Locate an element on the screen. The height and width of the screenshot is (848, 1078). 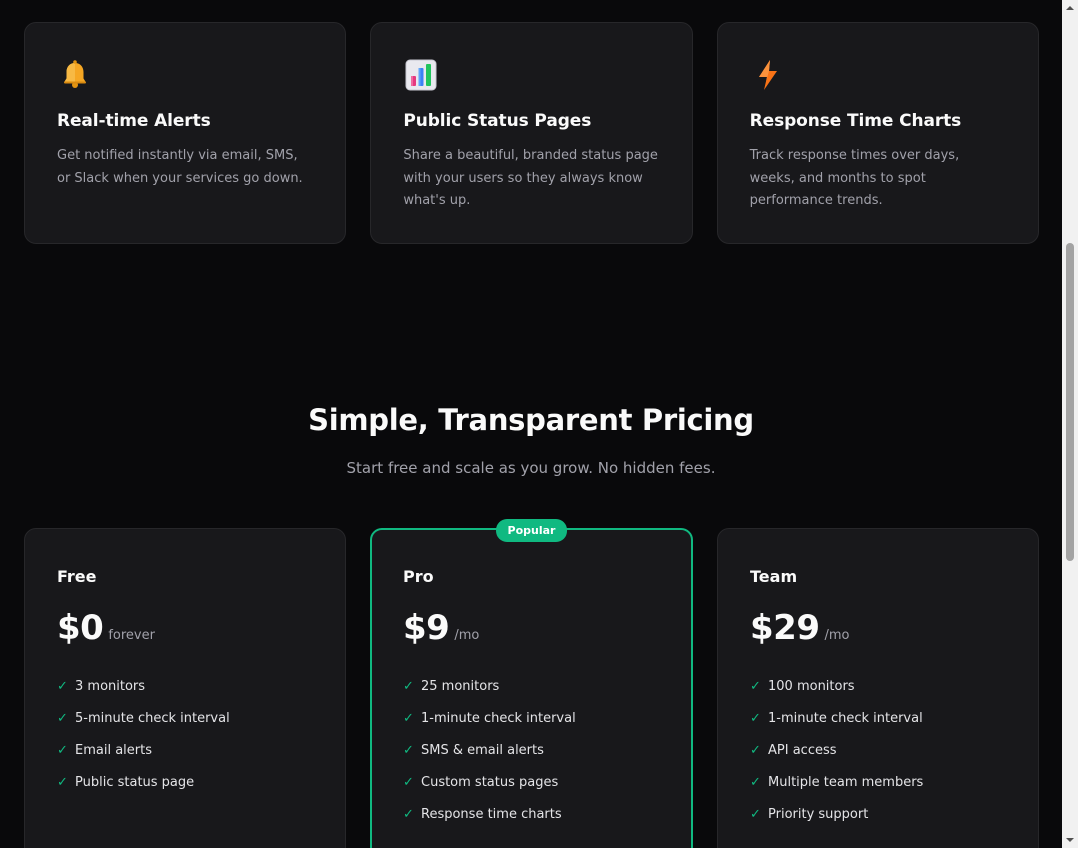
plan-name: Pro is located at coordinates (418, 576).